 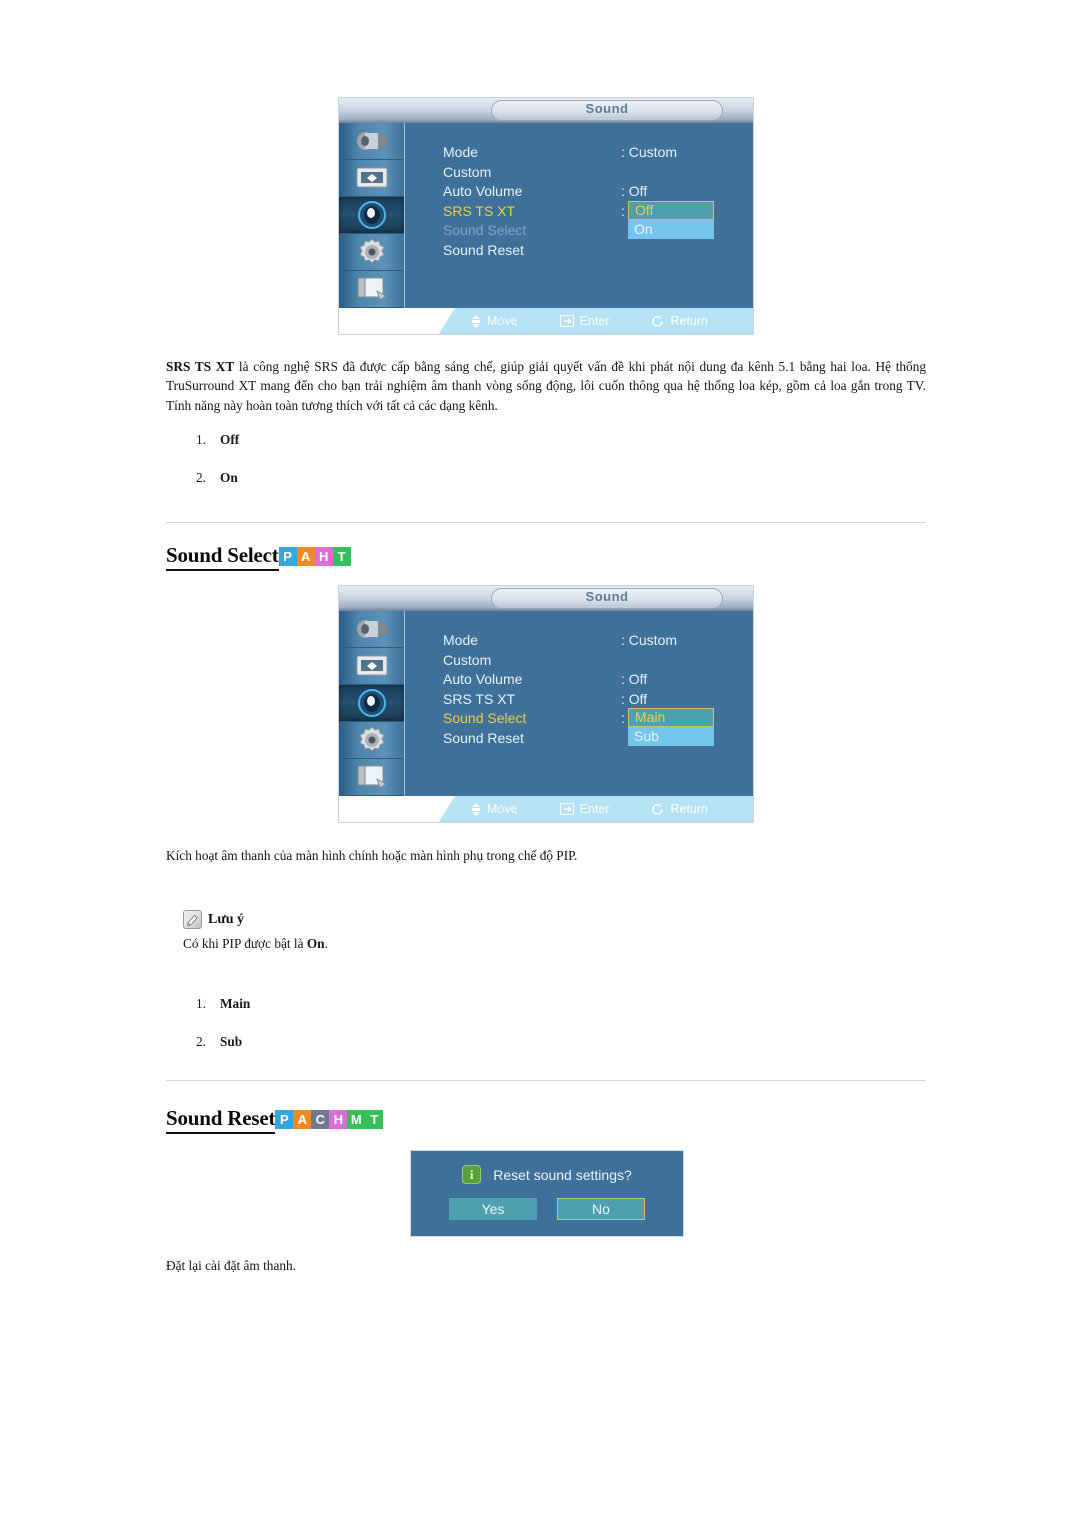 What do you see at coordinates (634, 191) in the screenshot?
I see `osd-row-value: : Off` at bounding box center [634, 191].